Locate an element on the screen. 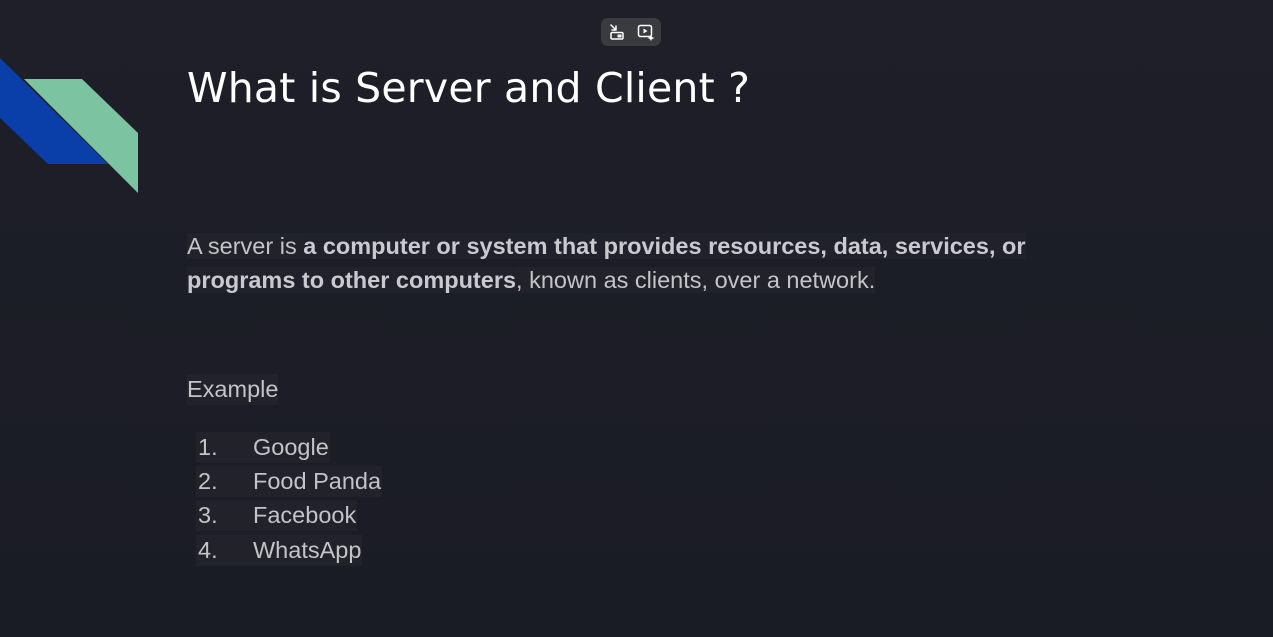 This screenshot has width=1273, height=637. definition-prefix: A server is is located at coordinates (245, 246).